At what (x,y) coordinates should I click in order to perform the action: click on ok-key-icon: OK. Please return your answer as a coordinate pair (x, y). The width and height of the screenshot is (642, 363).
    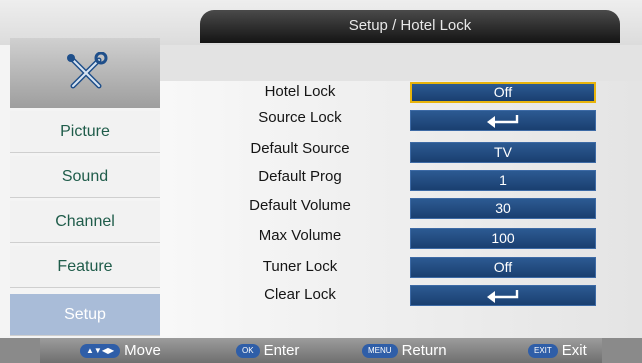
    Looking at the image, I should click on (248, 350).